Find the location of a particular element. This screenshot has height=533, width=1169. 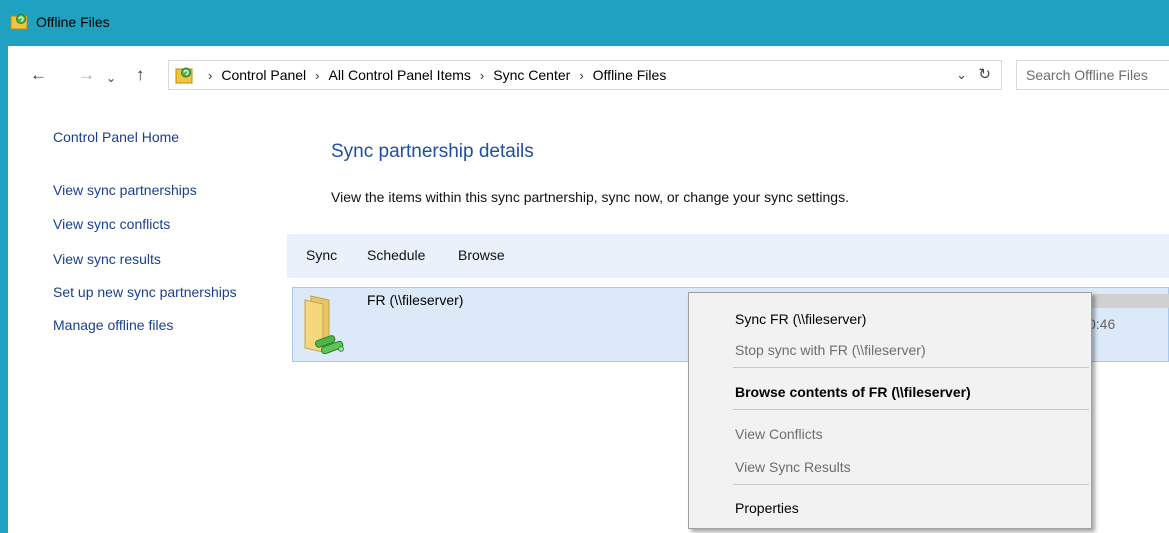

refresh-icon: ↻ is located at coordinates (984, 74).